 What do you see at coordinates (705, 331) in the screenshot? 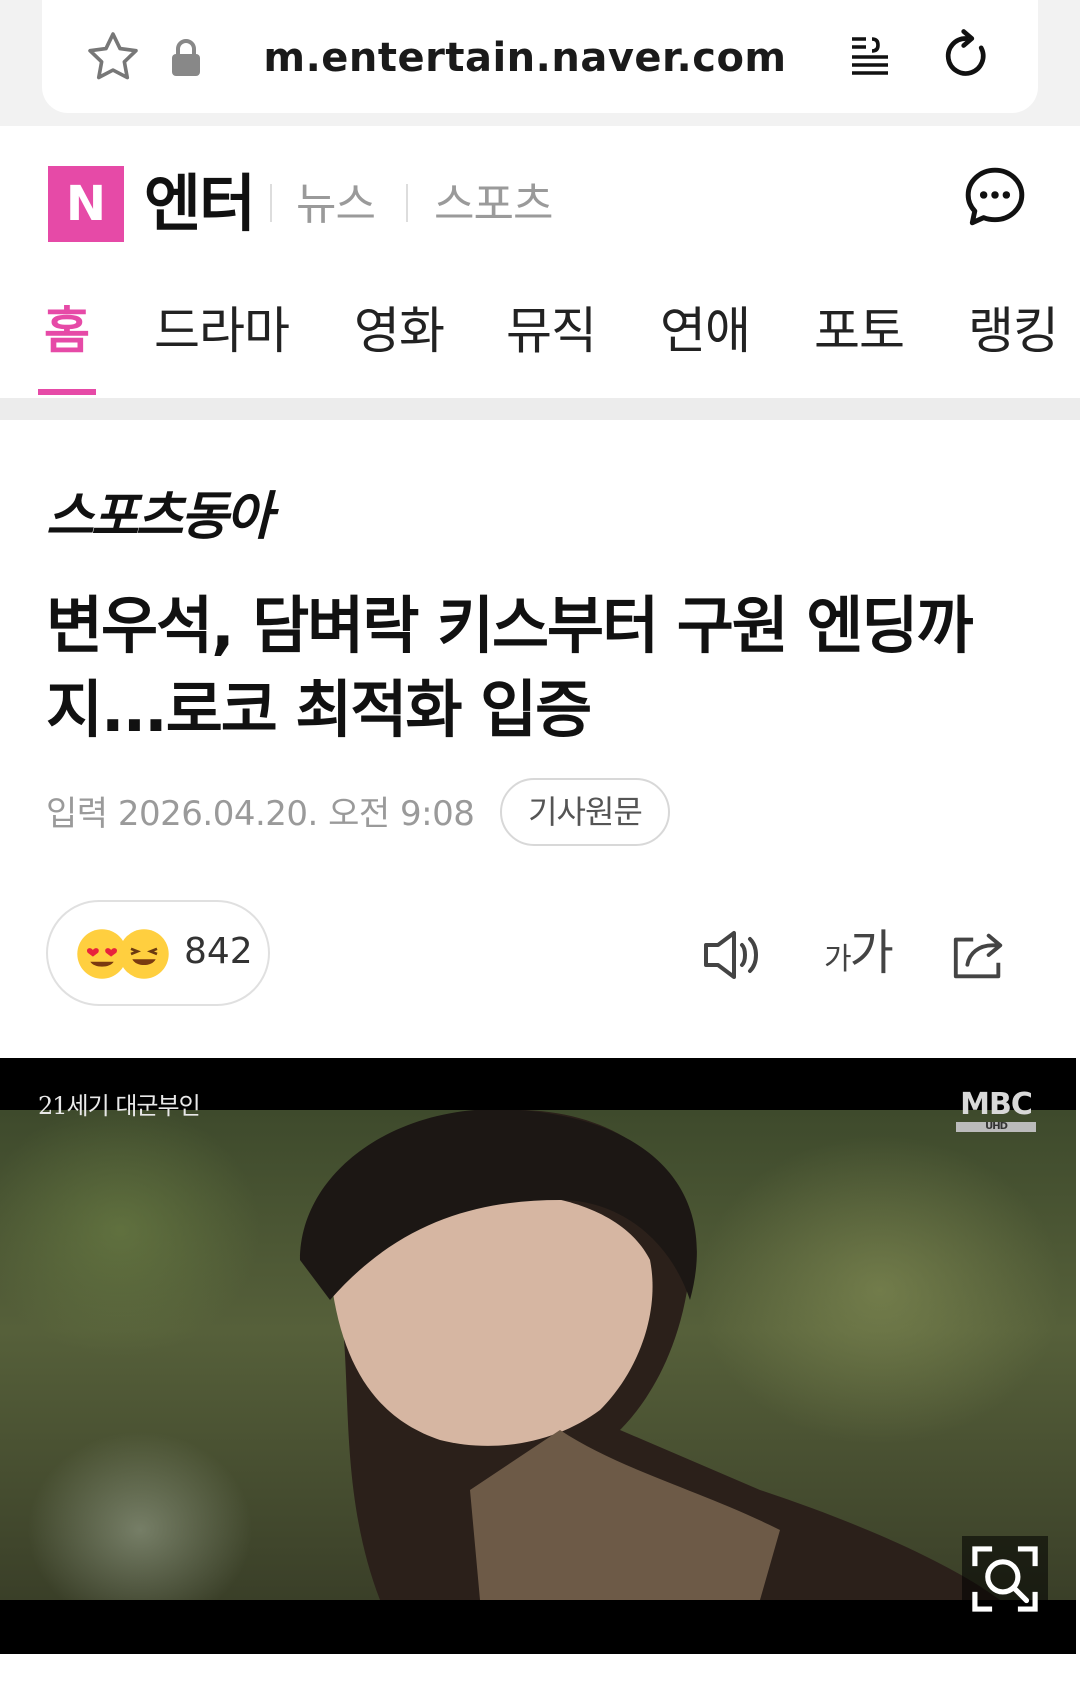
I see `tab-entertainment: 연애` at bounding box center [705, 331].